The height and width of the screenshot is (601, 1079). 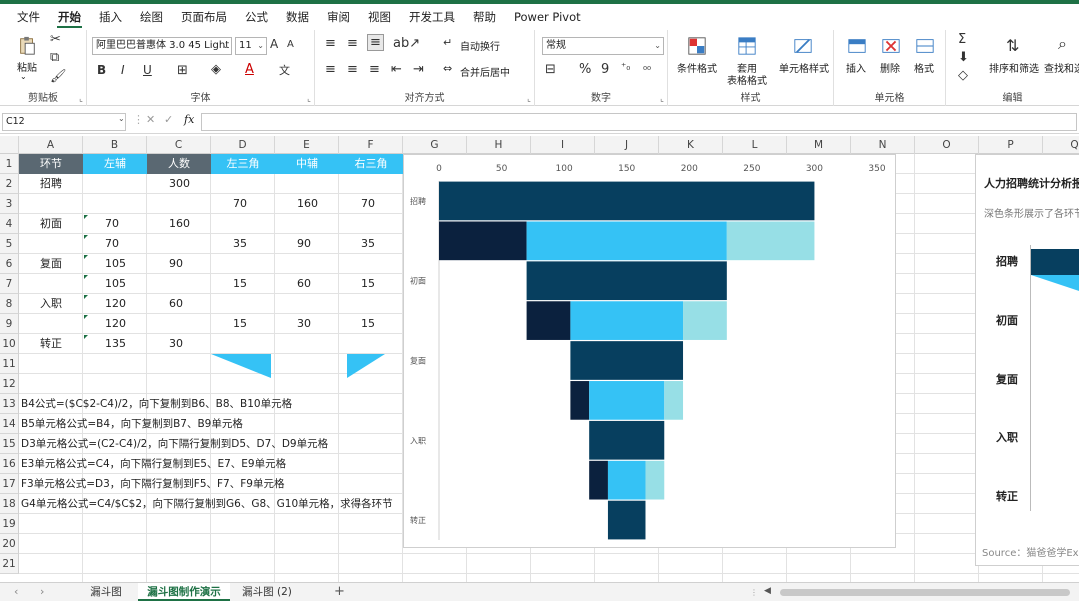 I want to click on table-cell: 60, so click(x=176, y=304).